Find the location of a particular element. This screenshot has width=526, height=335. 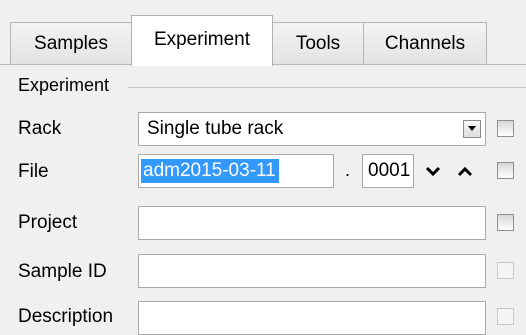

description-input is located at coordinates (312, 318).